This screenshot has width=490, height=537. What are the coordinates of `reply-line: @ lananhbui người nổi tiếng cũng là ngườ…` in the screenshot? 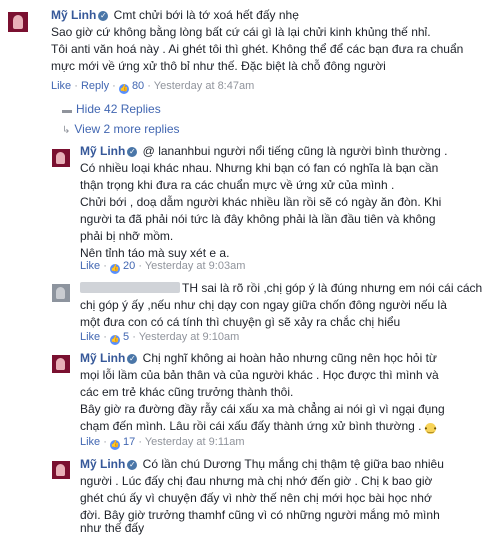 It's located at (295, 151).